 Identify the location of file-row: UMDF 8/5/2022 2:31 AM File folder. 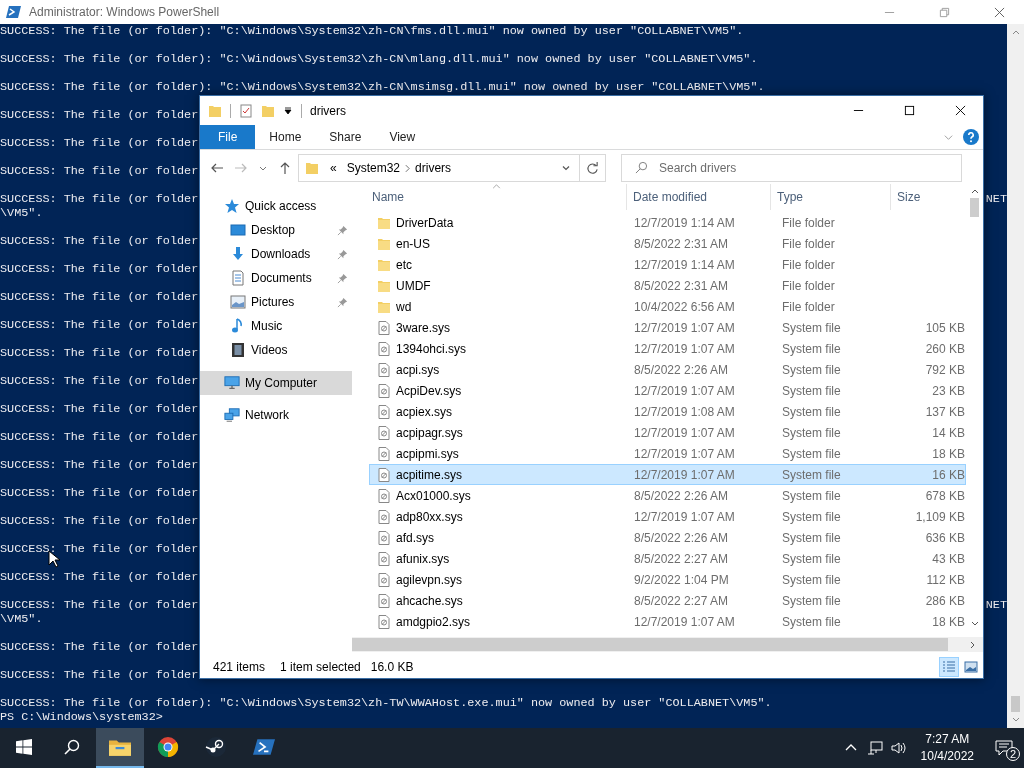
(667, 285).